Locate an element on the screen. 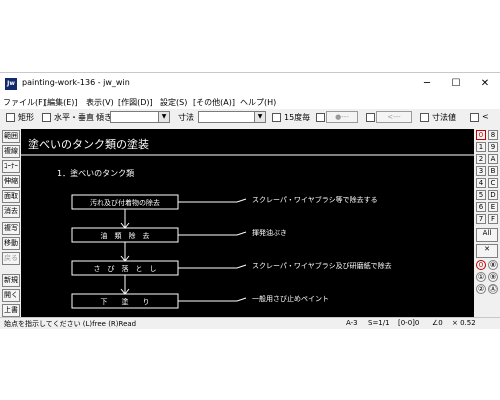  layer-close-icon: ✕ is located at coordinates (487, 251).